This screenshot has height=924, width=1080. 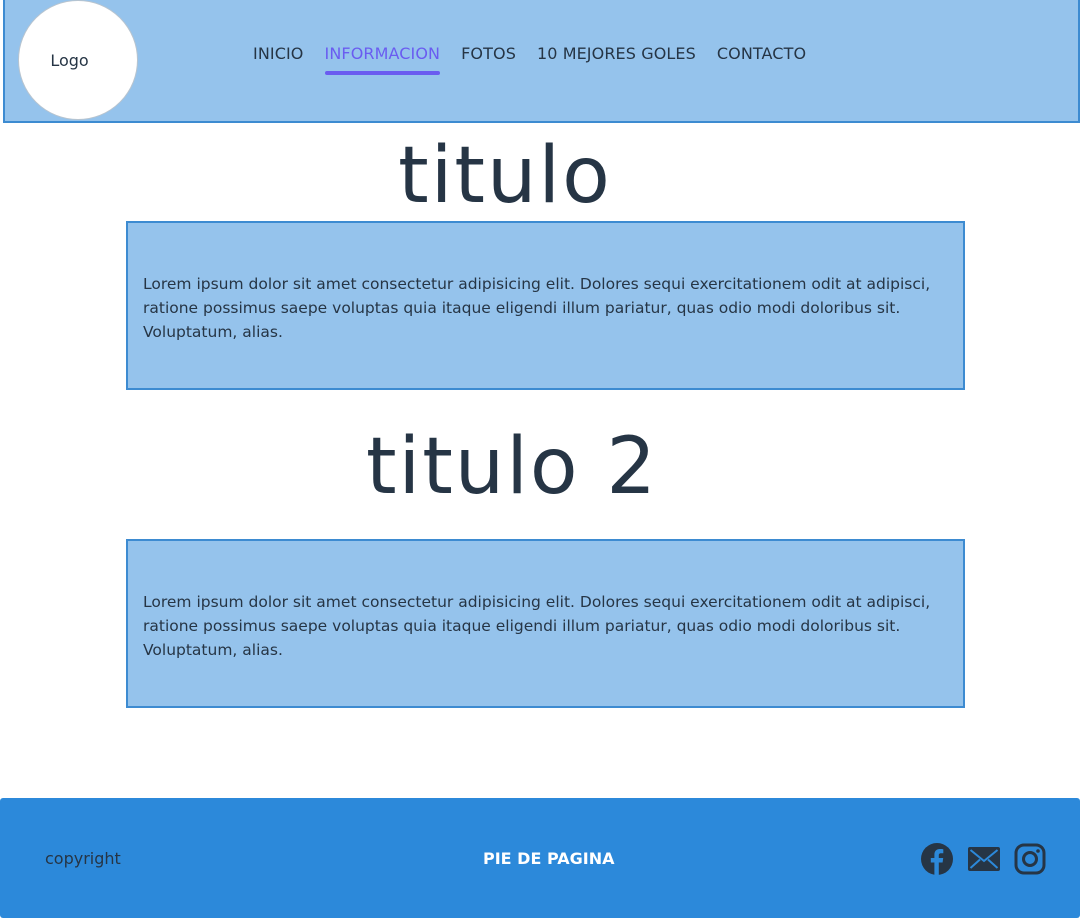 What do you see at coordinates (69, 60) in the screenshot?
I see `logo-label: Logo` at bounding box center [69, 60].